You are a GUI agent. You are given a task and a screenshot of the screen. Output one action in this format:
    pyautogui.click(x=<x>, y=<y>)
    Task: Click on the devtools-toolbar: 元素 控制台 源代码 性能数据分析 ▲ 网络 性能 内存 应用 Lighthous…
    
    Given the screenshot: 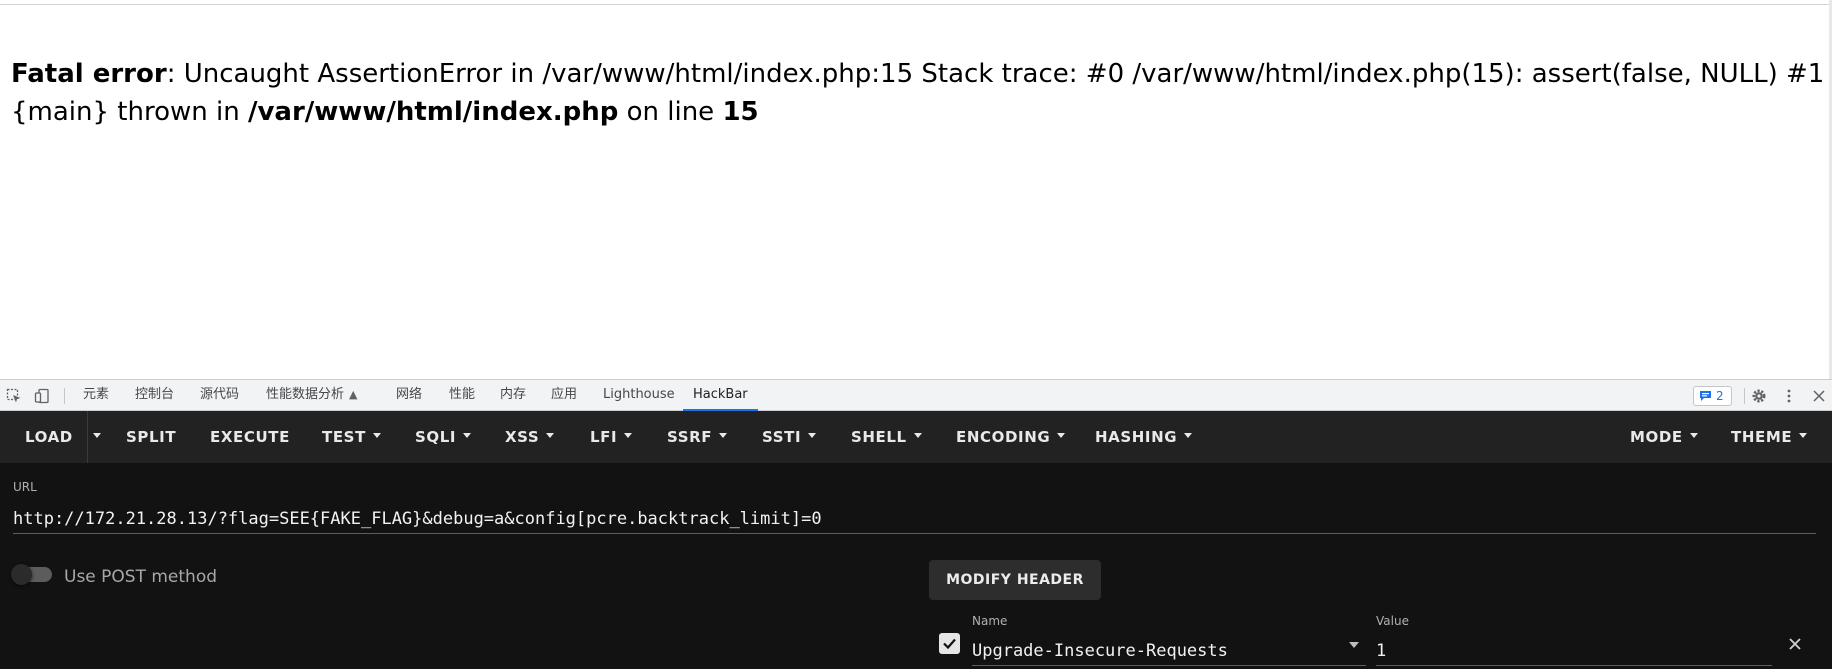 What is the action you would take?
    pyautogui.click(x=916, y=395)
    